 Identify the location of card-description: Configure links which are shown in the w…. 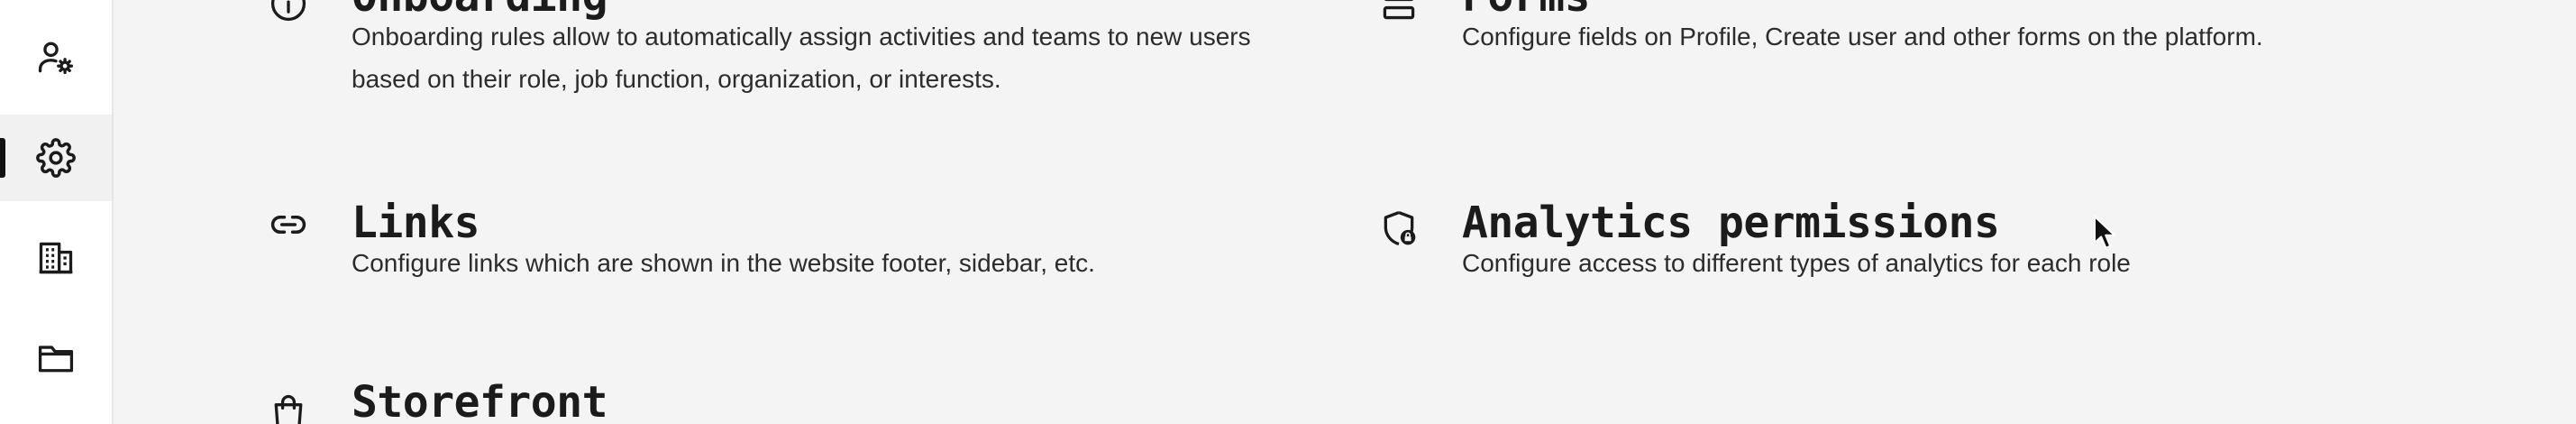
(723, 263).